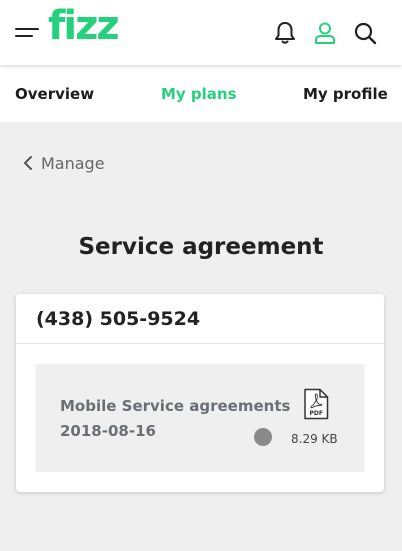 This screenshot has width=402, height=551. What do you see at coordinates (200, 319) in the screenshot?
I see `phone-number: (438) 505-9524` at bounding box center [200, 319].